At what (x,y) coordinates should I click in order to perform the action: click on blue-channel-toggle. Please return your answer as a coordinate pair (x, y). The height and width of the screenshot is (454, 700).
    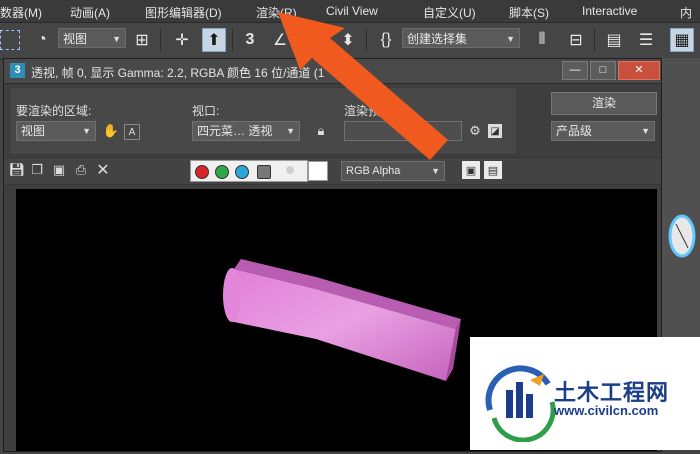
    Looking at the image, I should click on (242, 172).